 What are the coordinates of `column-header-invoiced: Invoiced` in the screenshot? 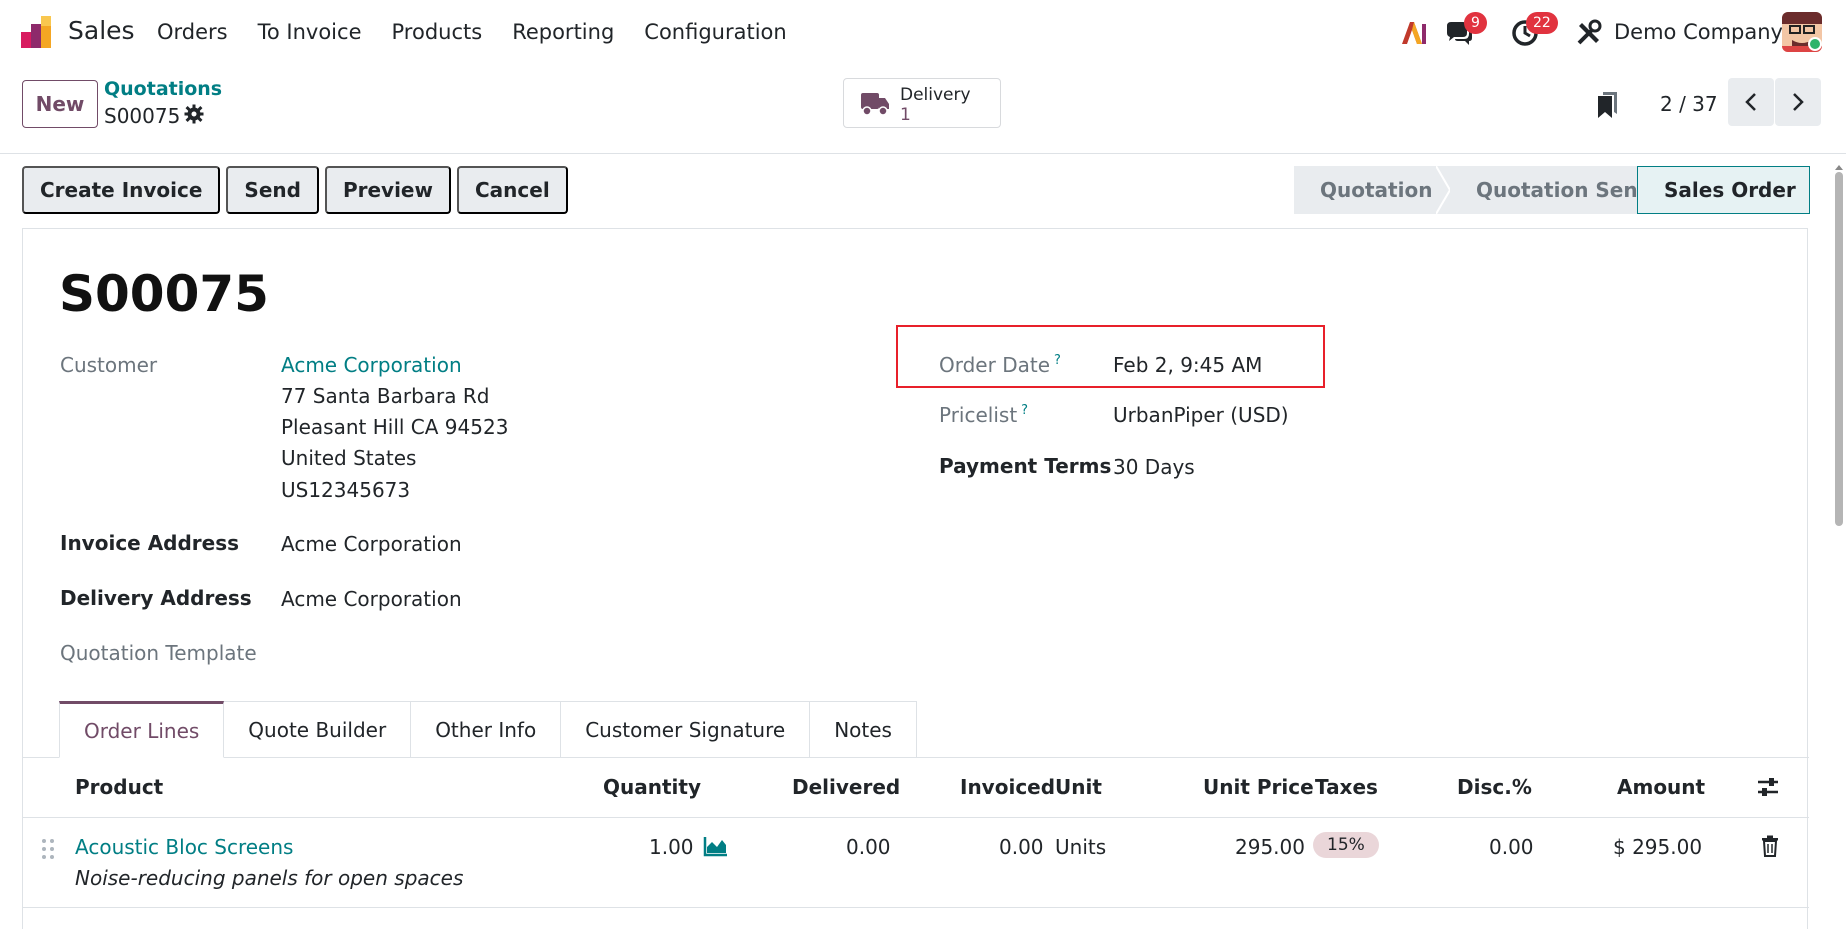 It's located at (1007, 787).